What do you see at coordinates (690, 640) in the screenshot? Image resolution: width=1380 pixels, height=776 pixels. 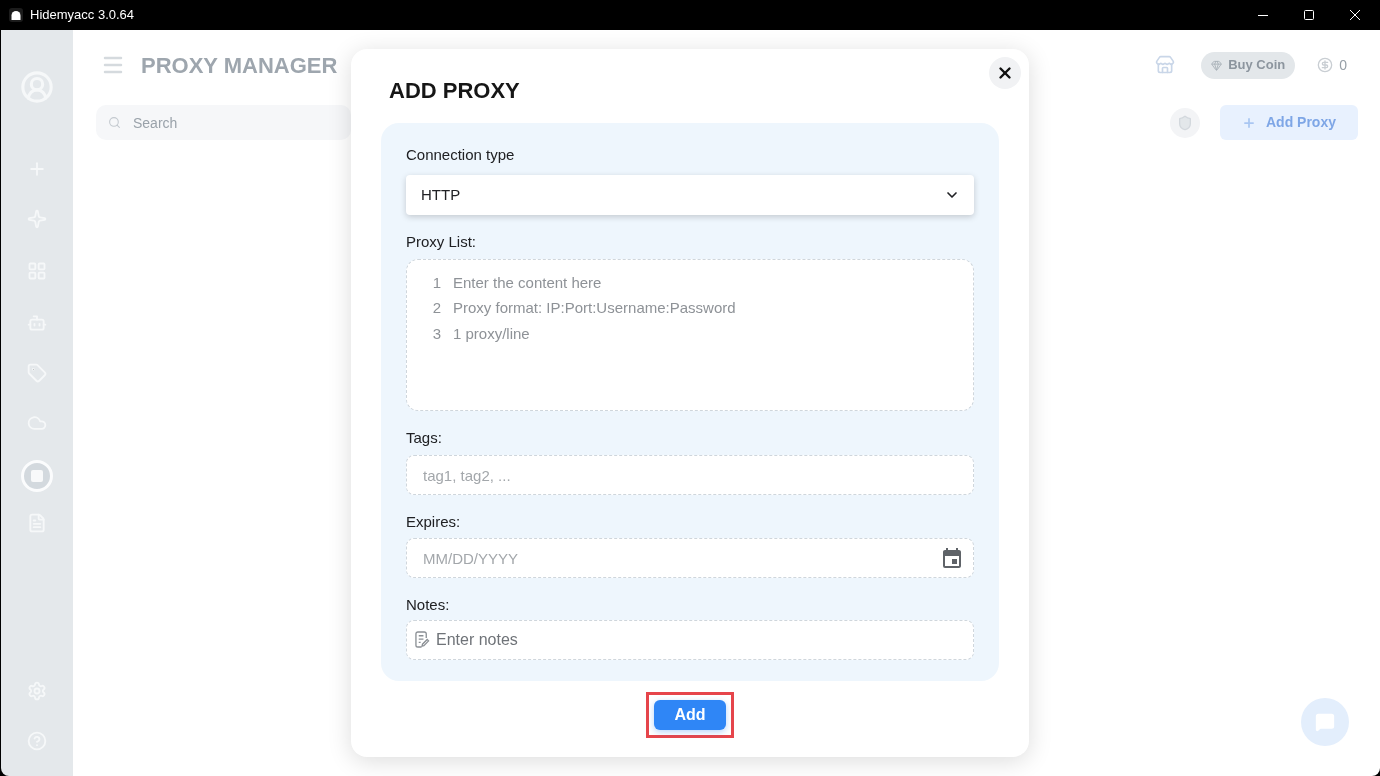 I see `notes-field: Enter notes` at bounding box center [690, 640].